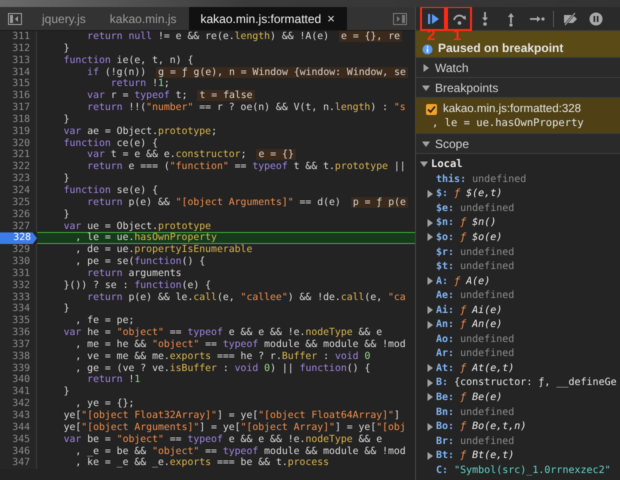  I want to click on variable-value: ƒ Ai(e), so click(480, 310).